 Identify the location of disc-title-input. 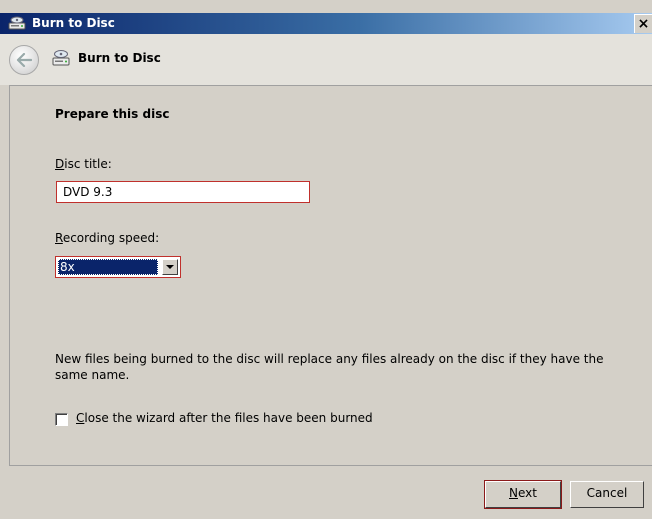
(183, 192).